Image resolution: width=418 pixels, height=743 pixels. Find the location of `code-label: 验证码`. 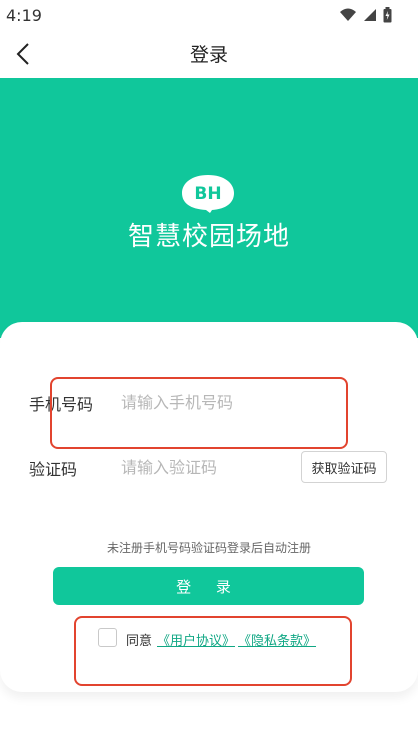

code-label: 验证码 is located at coordinates (53, 469).